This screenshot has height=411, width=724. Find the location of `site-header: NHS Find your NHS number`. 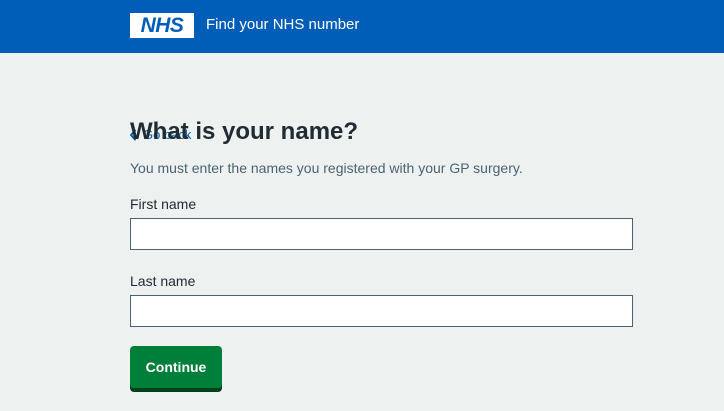

site-header: NHS Find your NHS number is located at coordinates (362, 26).